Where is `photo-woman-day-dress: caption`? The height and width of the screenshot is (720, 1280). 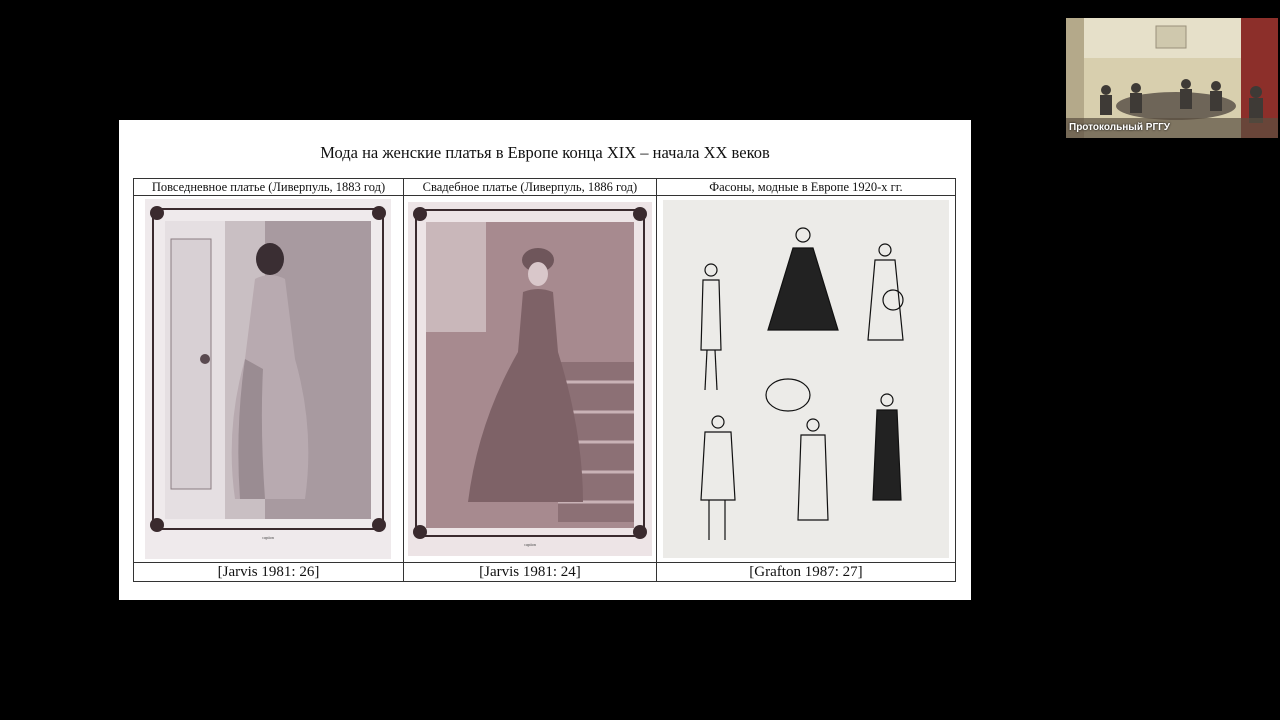 photo-woman-day-dress: caption is located at coordinates (268, 379).